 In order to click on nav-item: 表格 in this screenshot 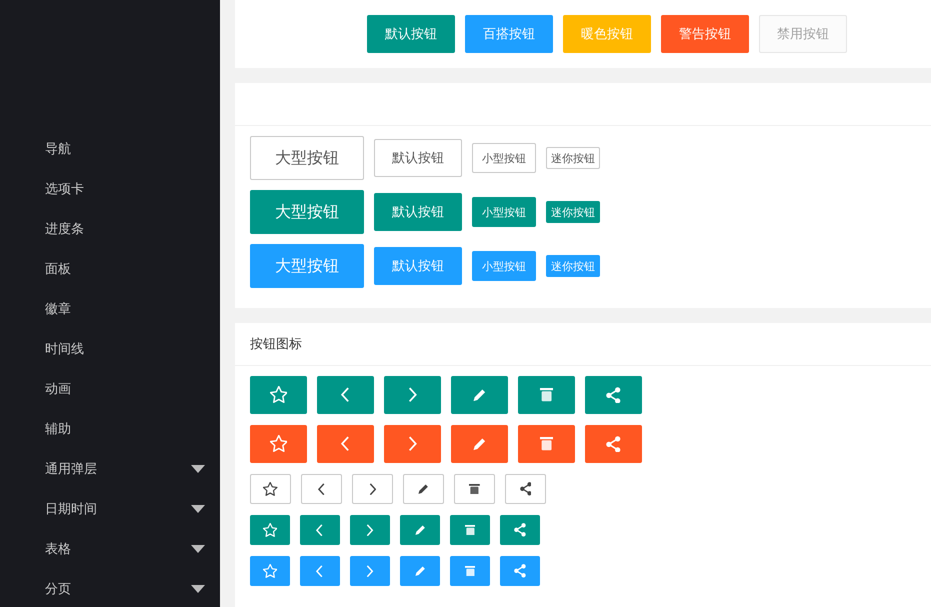, I will do `click(110, 549)`.